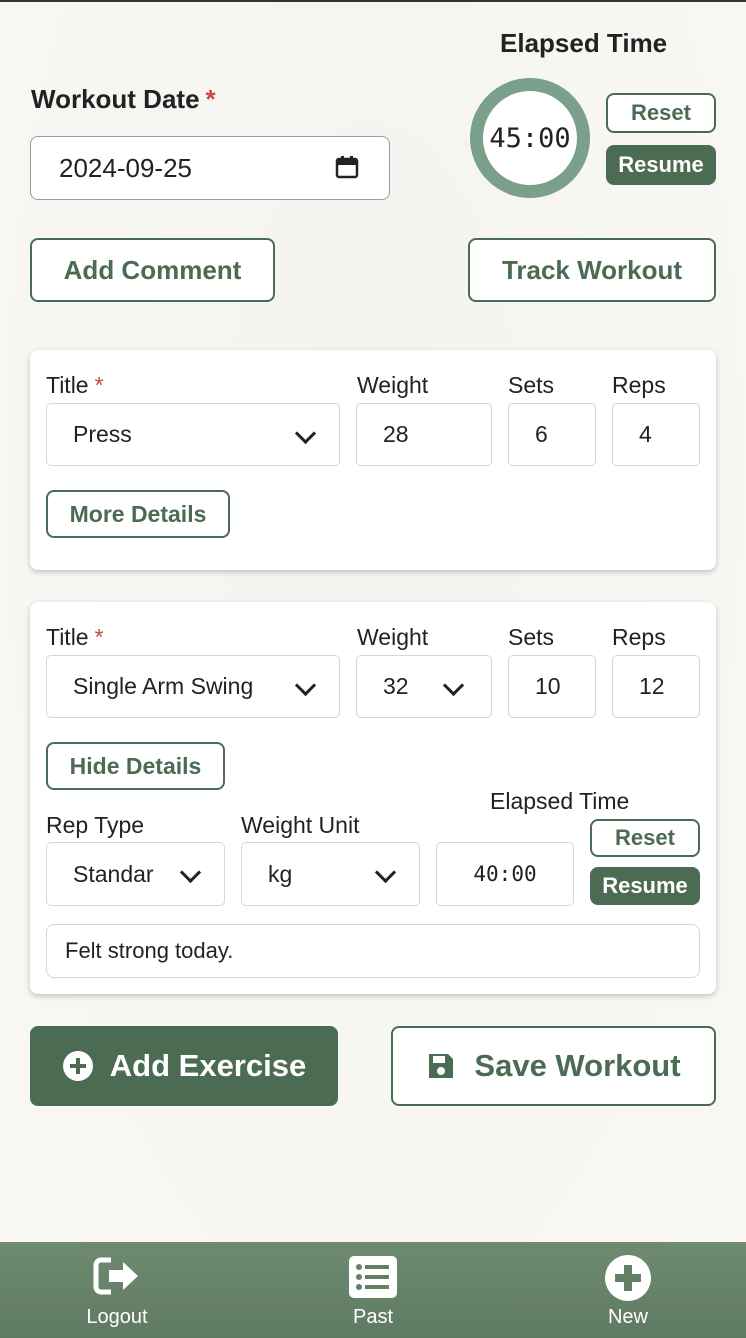  Describe the element at coordinates (152, 270) in the screenshot. I see `add-comment-button: Add Comment` at that location.